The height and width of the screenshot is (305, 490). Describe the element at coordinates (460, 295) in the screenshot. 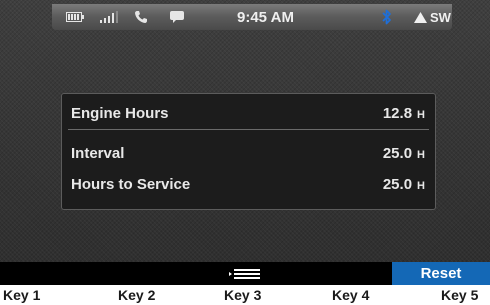

I see `key-5-label: Key 5` at that location.